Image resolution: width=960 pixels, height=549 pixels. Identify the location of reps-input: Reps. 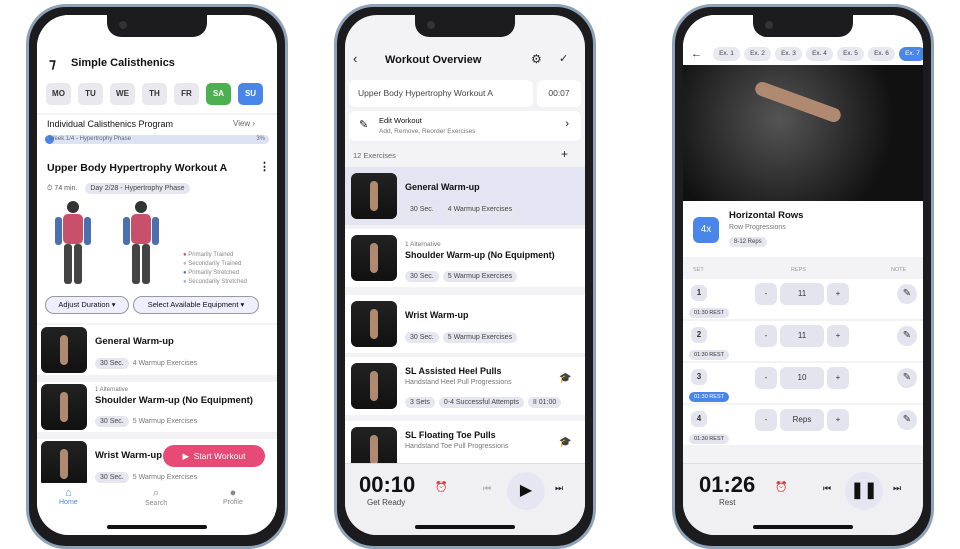
(802, 420).